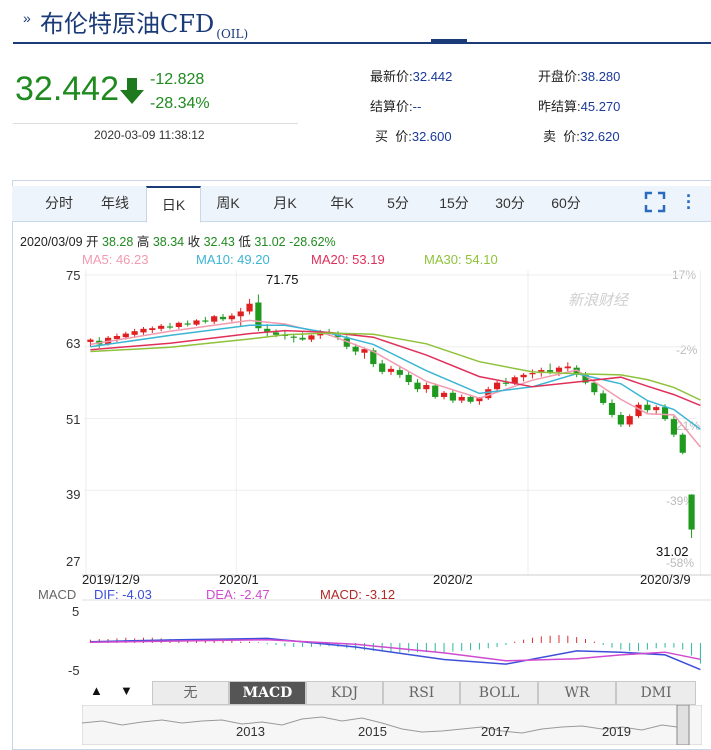 The image size is (711, 750). I want to click on macd-value: MACD: -3.12, so click(358, 594).